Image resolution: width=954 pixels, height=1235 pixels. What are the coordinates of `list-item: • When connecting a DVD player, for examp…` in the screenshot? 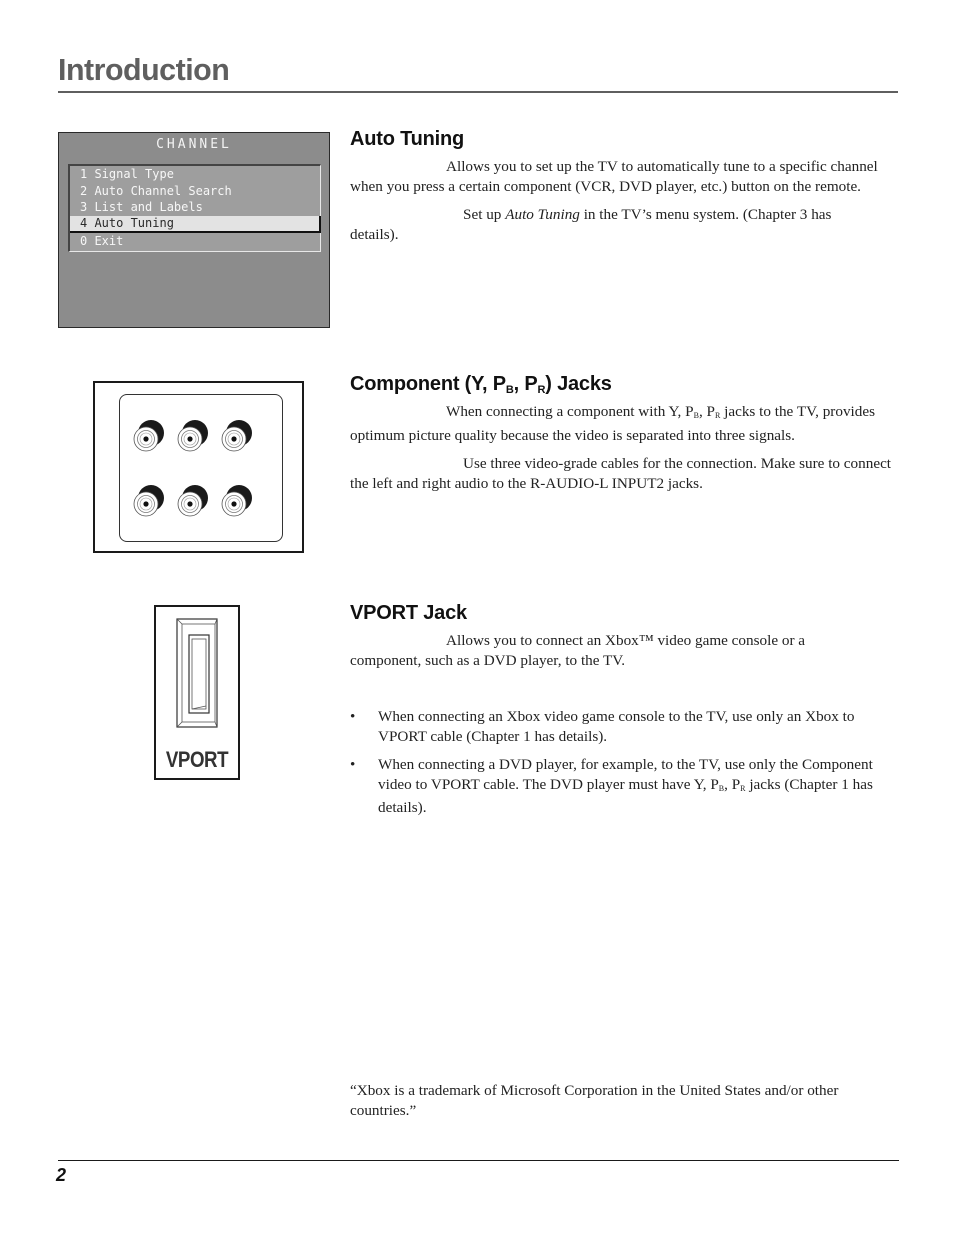 It's located at (624, 786).